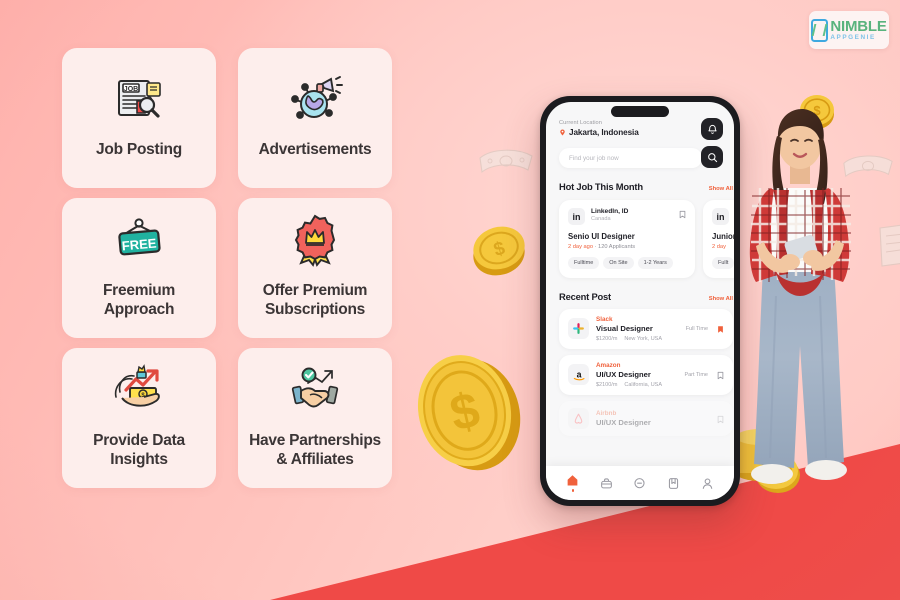 Image resolution: width=900 pixels, height=600 pixels. What do you see at coordinates (640, 111) in the screenshot?
I see `phone-notch` at bounding box center [640, 111].